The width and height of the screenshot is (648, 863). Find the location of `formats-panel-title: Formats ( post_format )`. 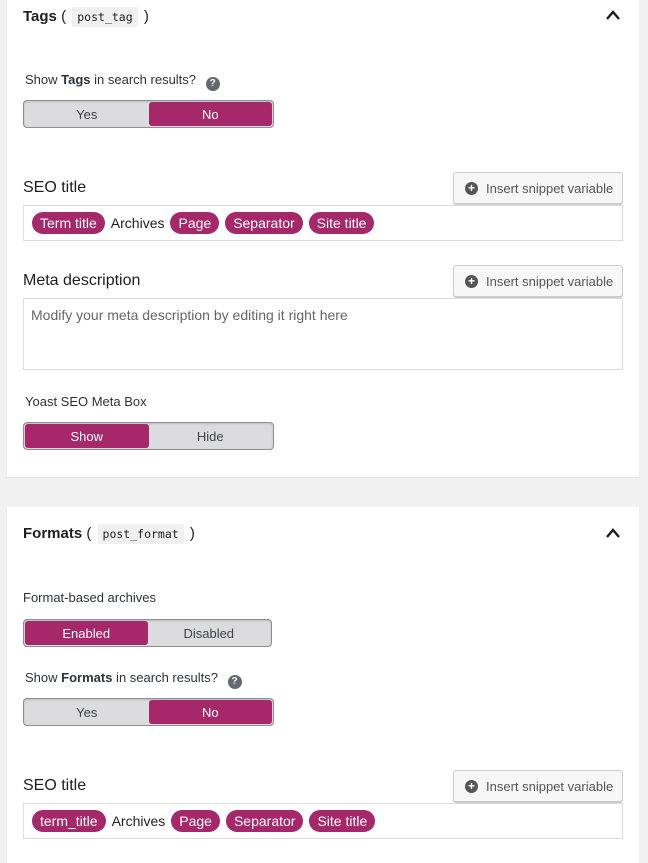

formats-panel-title: Formats ( post_format ) is located at coordinates (109, 534).